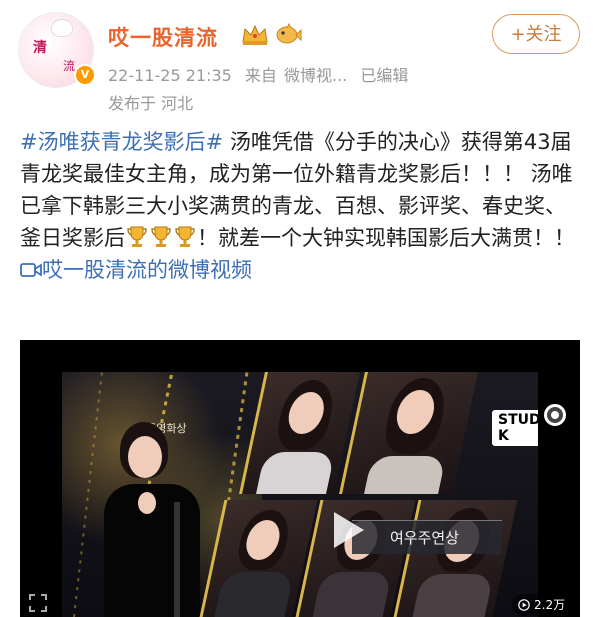 This screenshot has height=617, width=600. I want to click on view-count: 2.2万, so click(543, 605).